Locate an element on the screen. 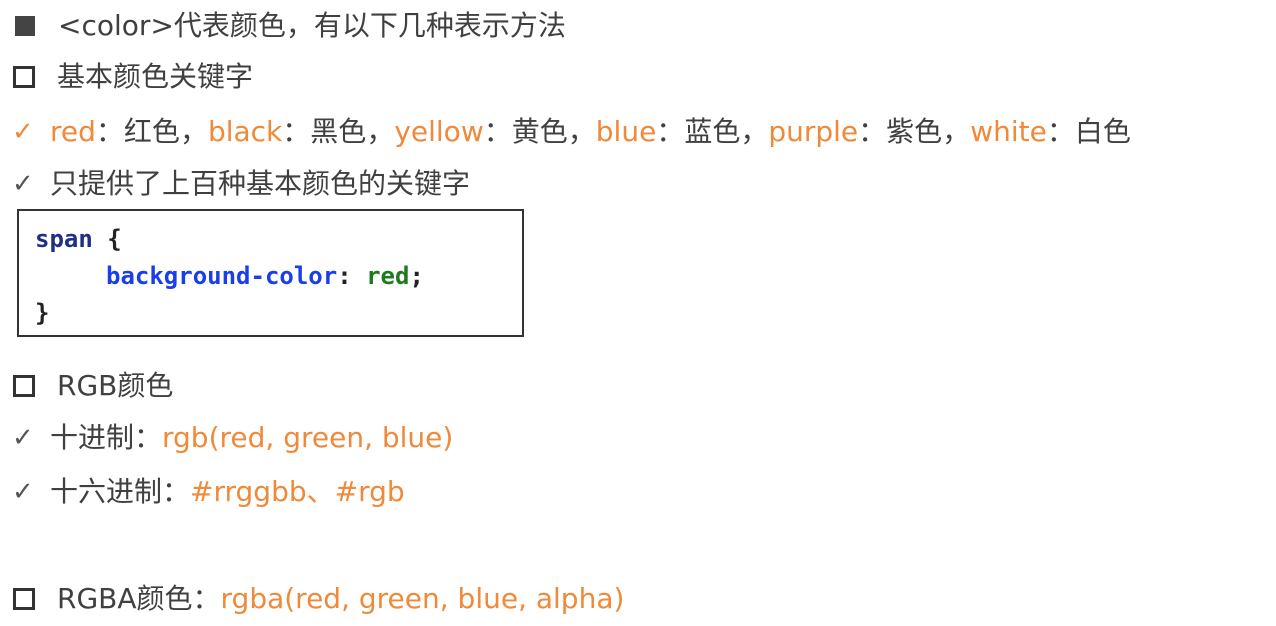 The width and height of the screenshot is (1276, 626). basic-keywords-label: 基本颜色关键字 is located at coordinates (155, 76).